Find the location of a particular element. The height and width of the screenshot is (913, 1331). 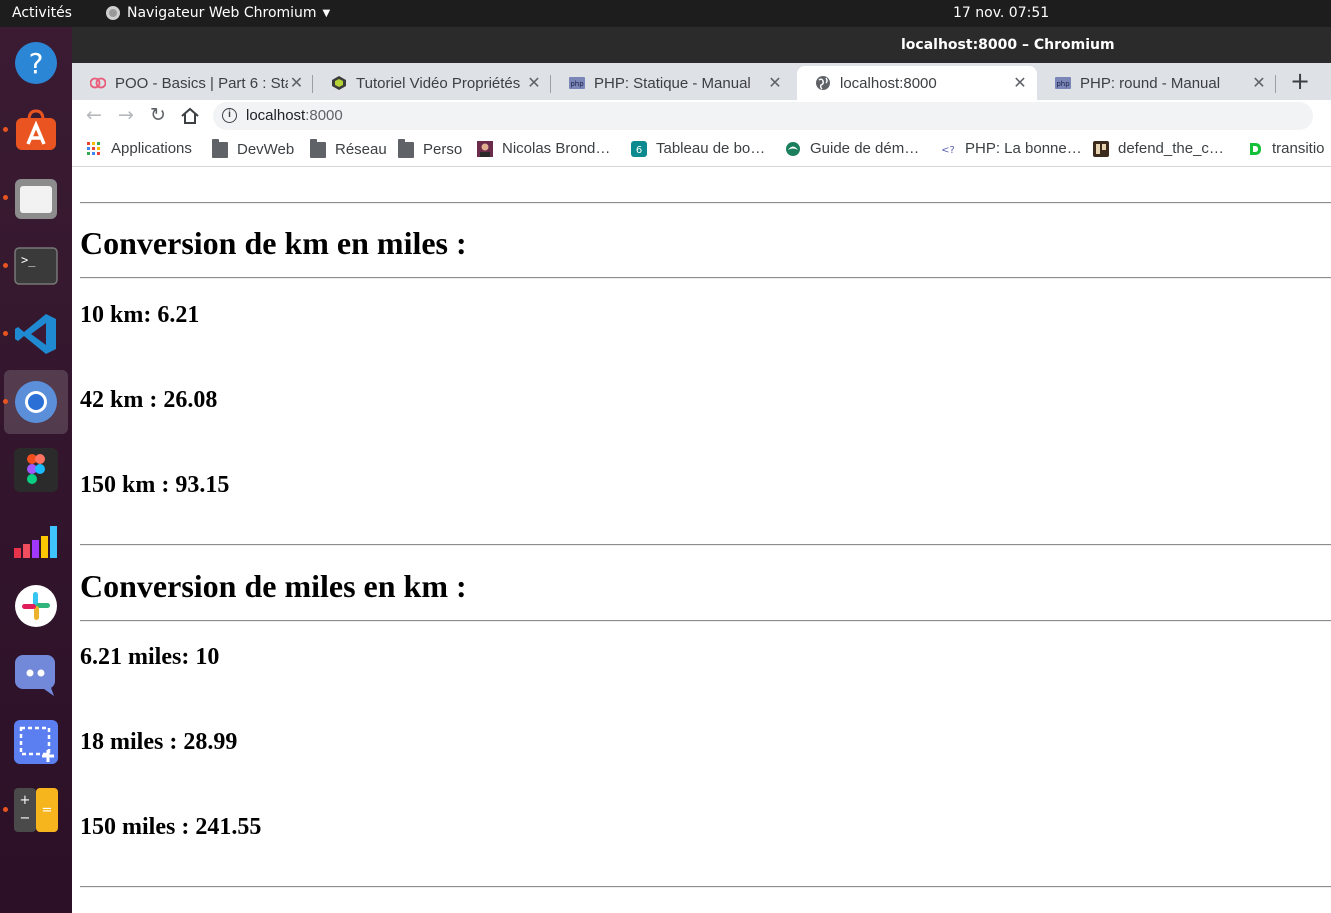

tab-php-round: php PHP: round - Manual ✕ is located at coordinates (1156, 83).